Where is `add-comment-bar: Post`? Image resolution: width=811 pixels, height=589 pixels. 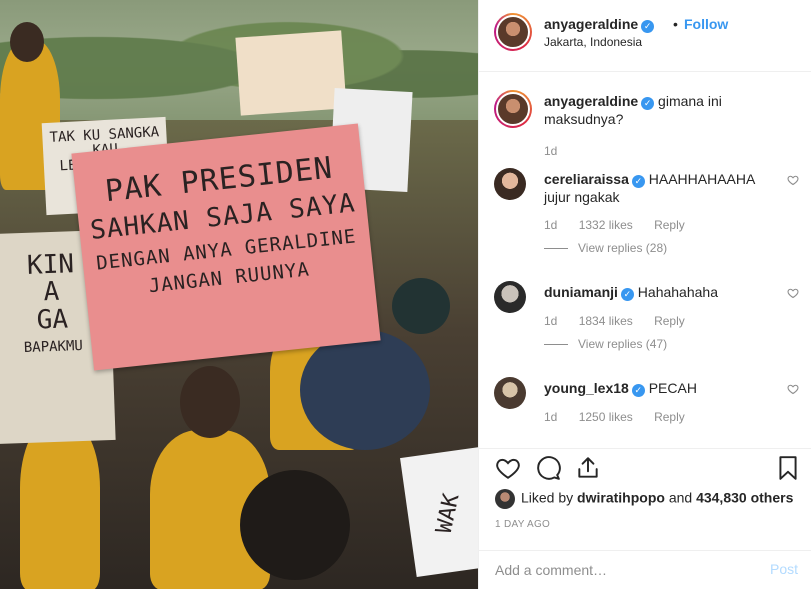
add-comment-bar: Post is located at coordinates (645, 569).